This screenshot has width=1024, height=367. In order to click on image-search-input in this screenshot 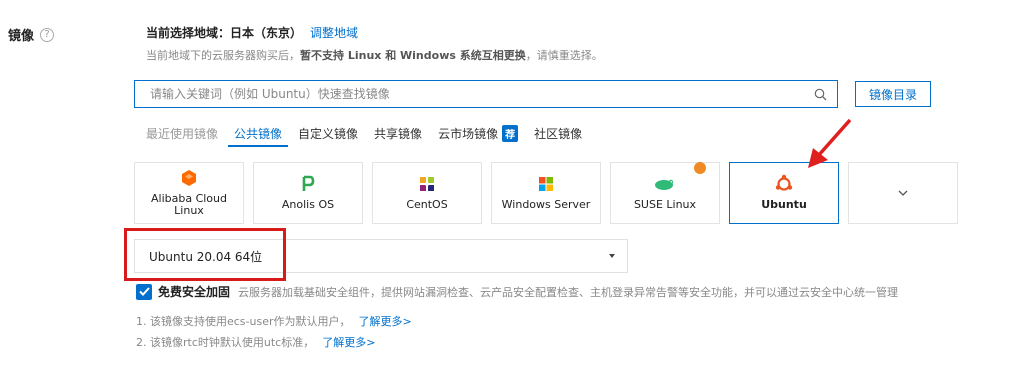, I will do `click(476, 94)`.